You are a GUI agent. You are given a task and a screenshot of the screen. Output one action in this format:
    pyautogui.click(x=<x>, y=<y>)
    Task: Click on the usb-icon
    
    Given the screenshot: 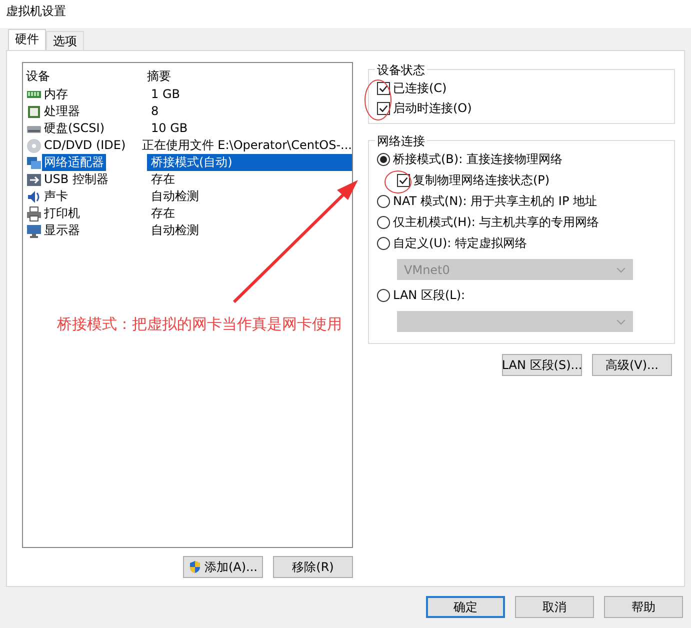 What is the action you would take?
    pyautogui.click(x=34, y=180)
    